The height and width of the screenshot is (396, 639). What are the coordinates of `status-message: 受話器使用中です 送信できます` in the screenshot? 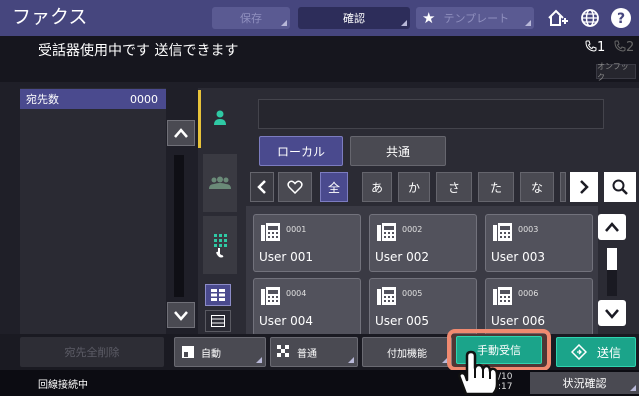 It's located at (138, 51).